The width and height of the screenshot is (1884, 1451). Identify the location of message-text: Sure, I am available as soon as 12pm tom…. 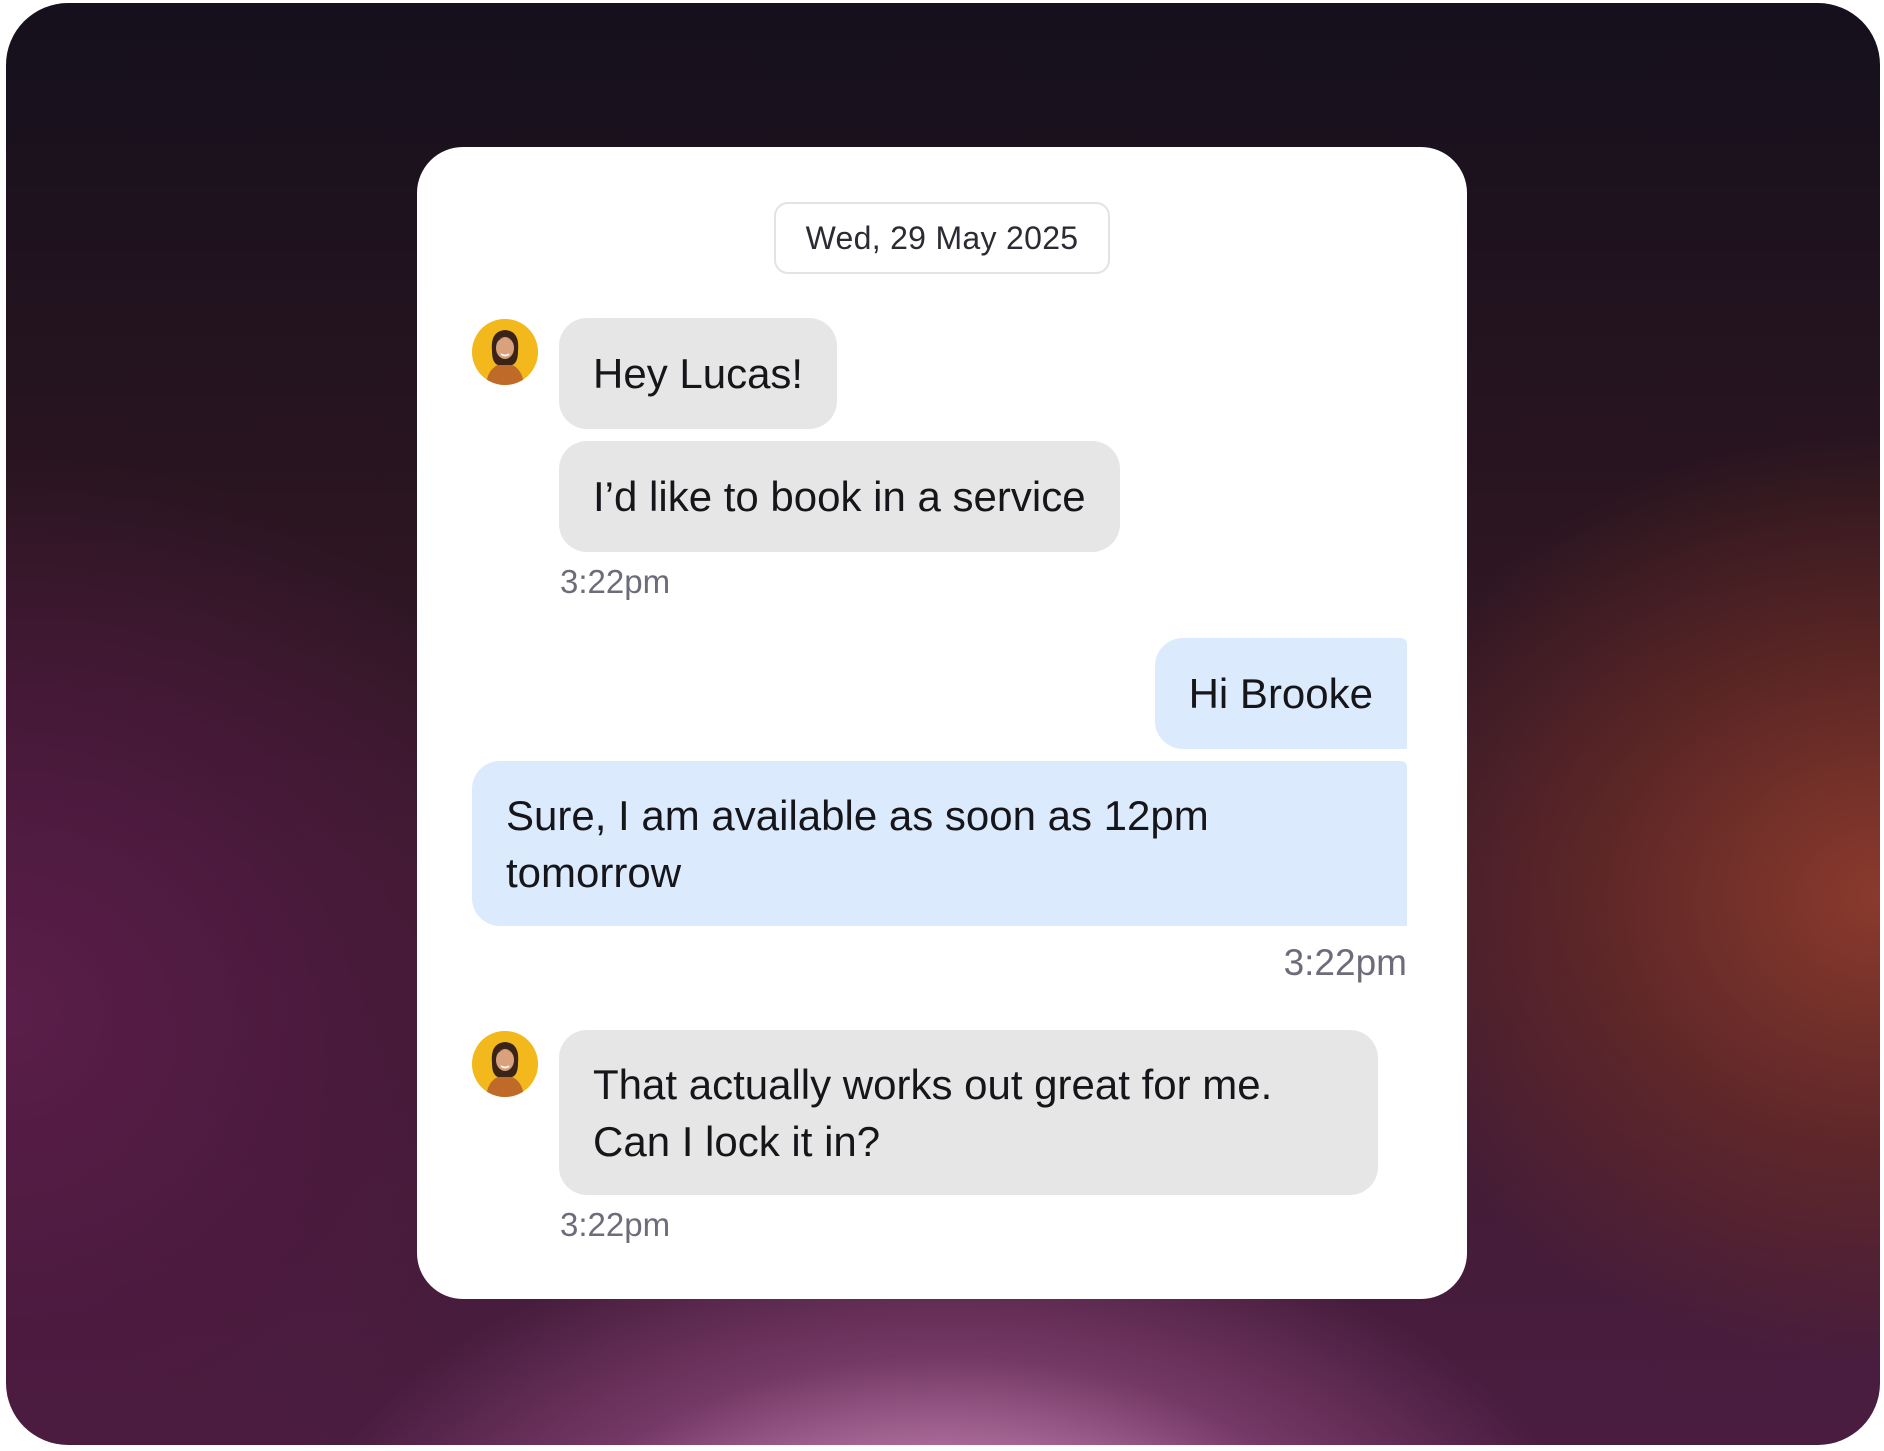
(857, 843).